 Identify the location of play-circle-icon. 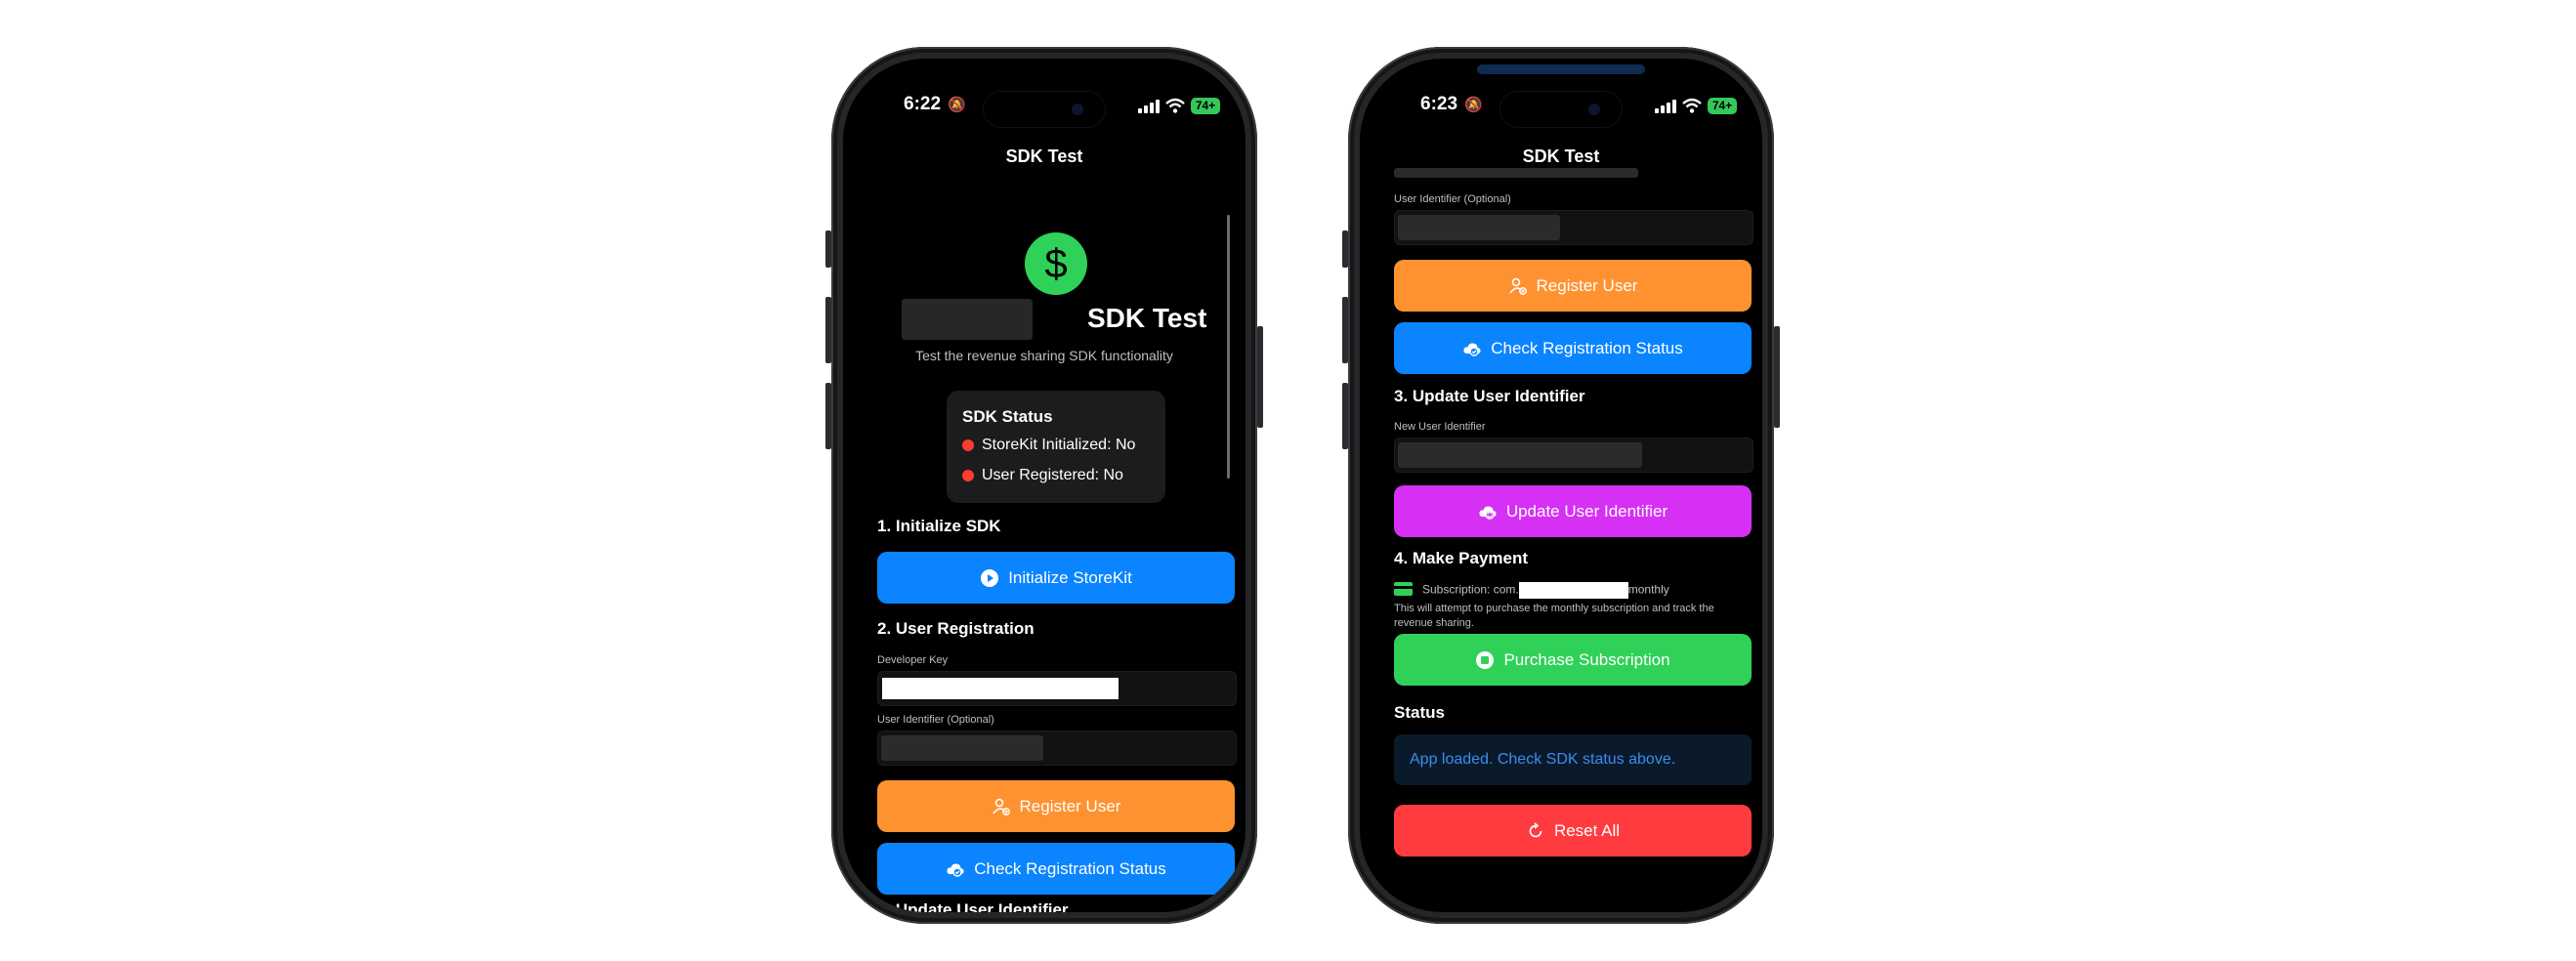
(990, 578).